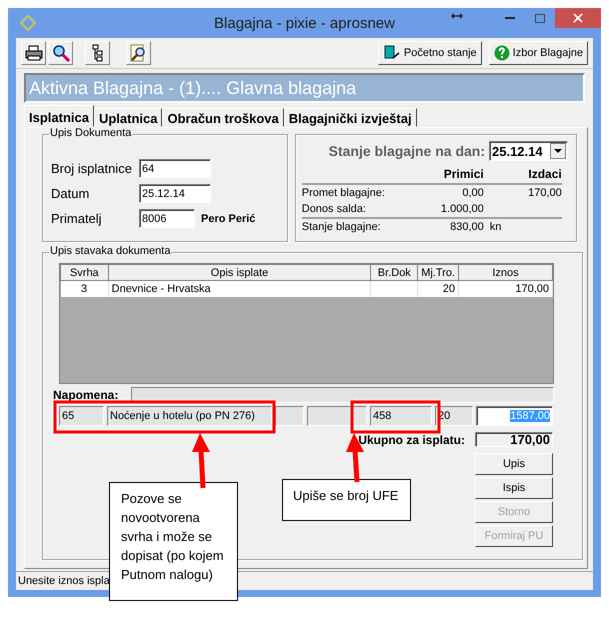 This screenshot has height=632, width=609. I want to click on column-header: Mj.Tro., so click(438, 272).